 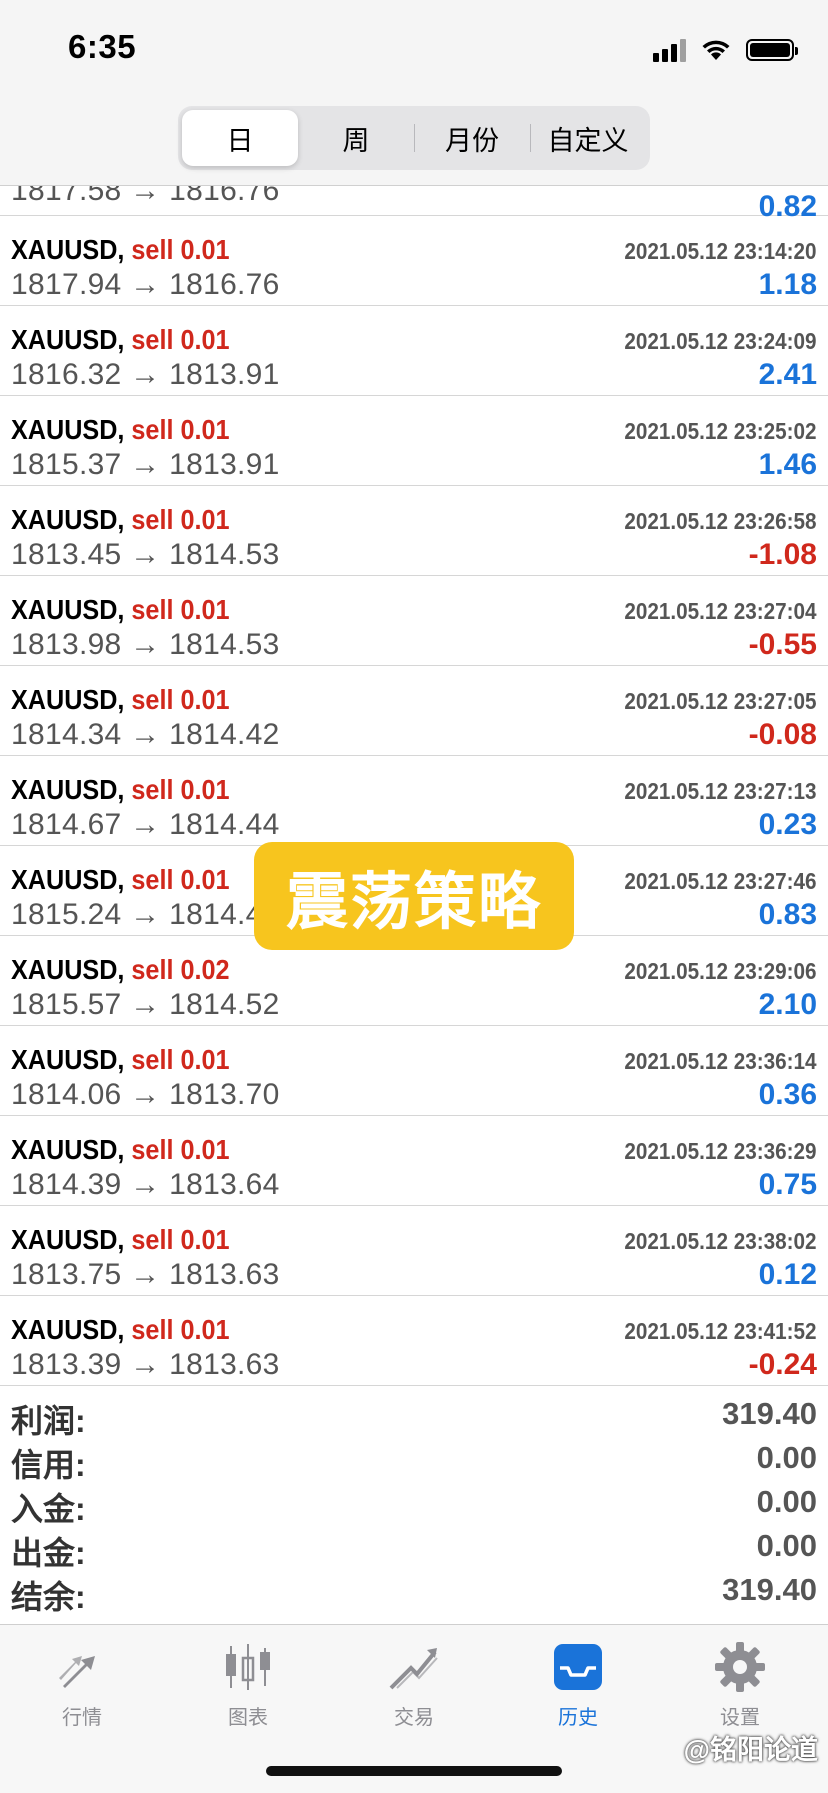 What do you see at coordinates (720, 701) in the screenshot?
I see `trade-datetime: 2021.05.12 23:27:05` at bounding box center [720, 701].